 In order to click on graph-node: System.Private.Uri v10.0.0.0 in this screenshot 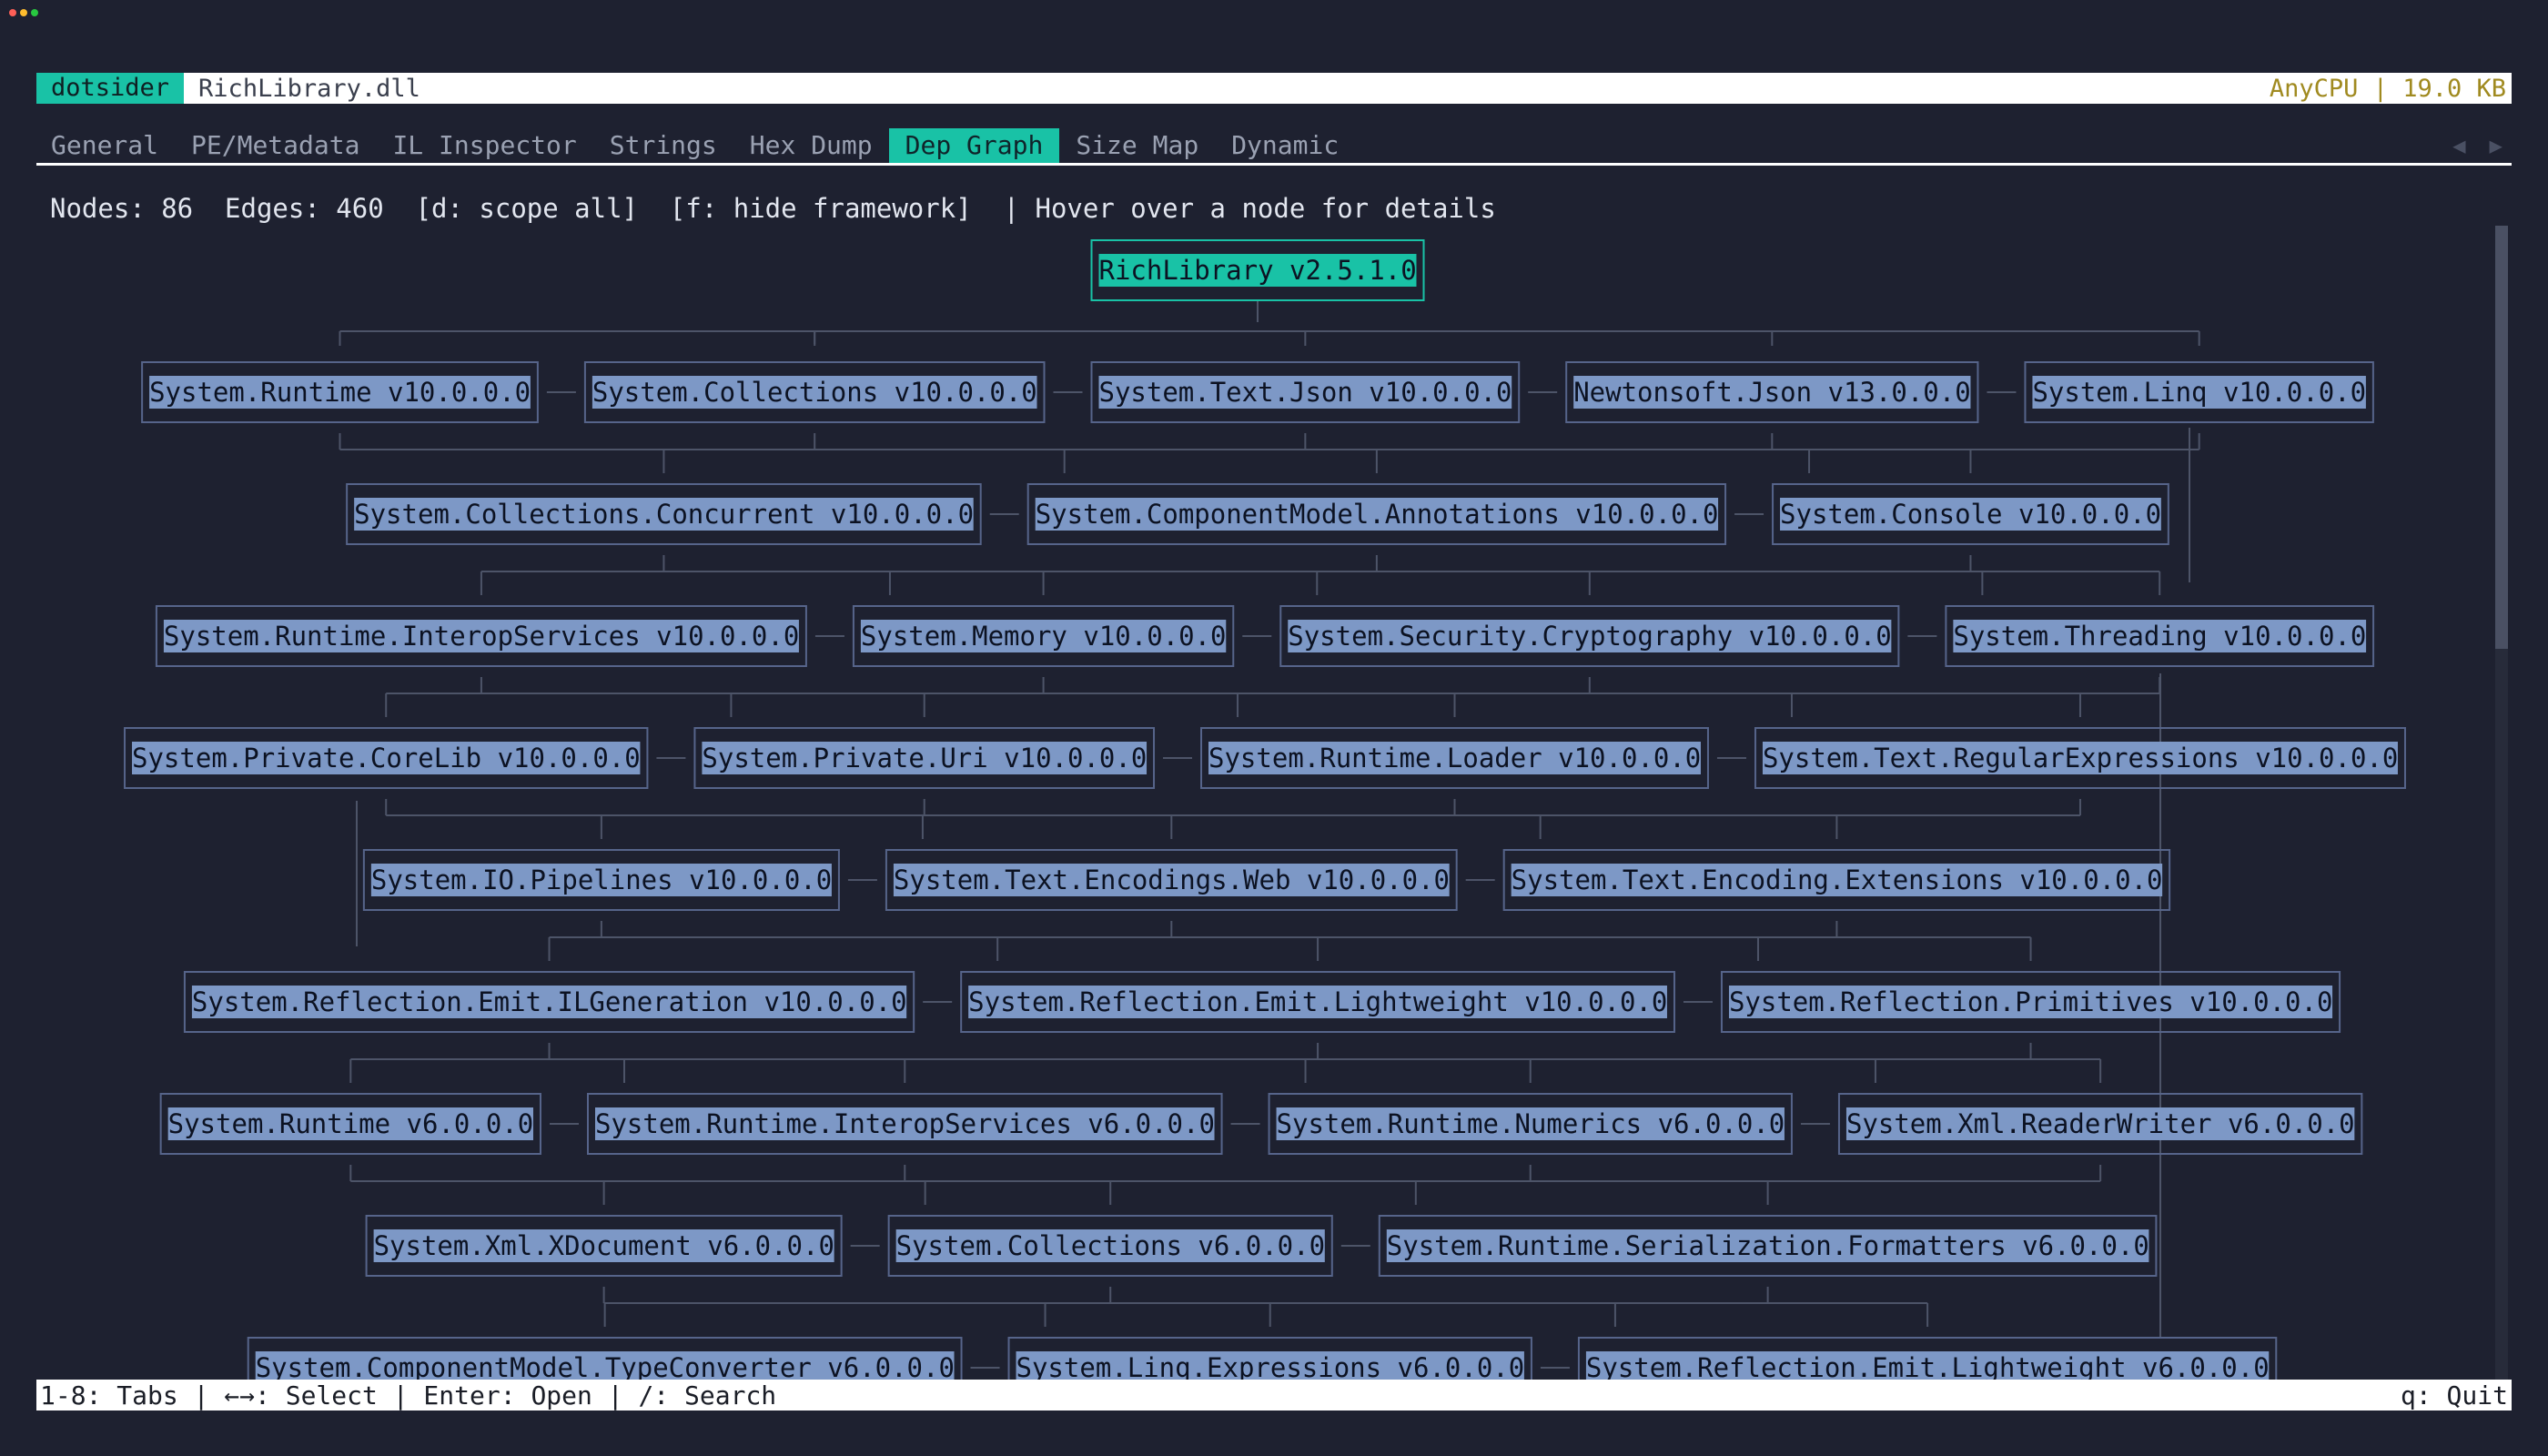, I will do `click(925, 758)`.